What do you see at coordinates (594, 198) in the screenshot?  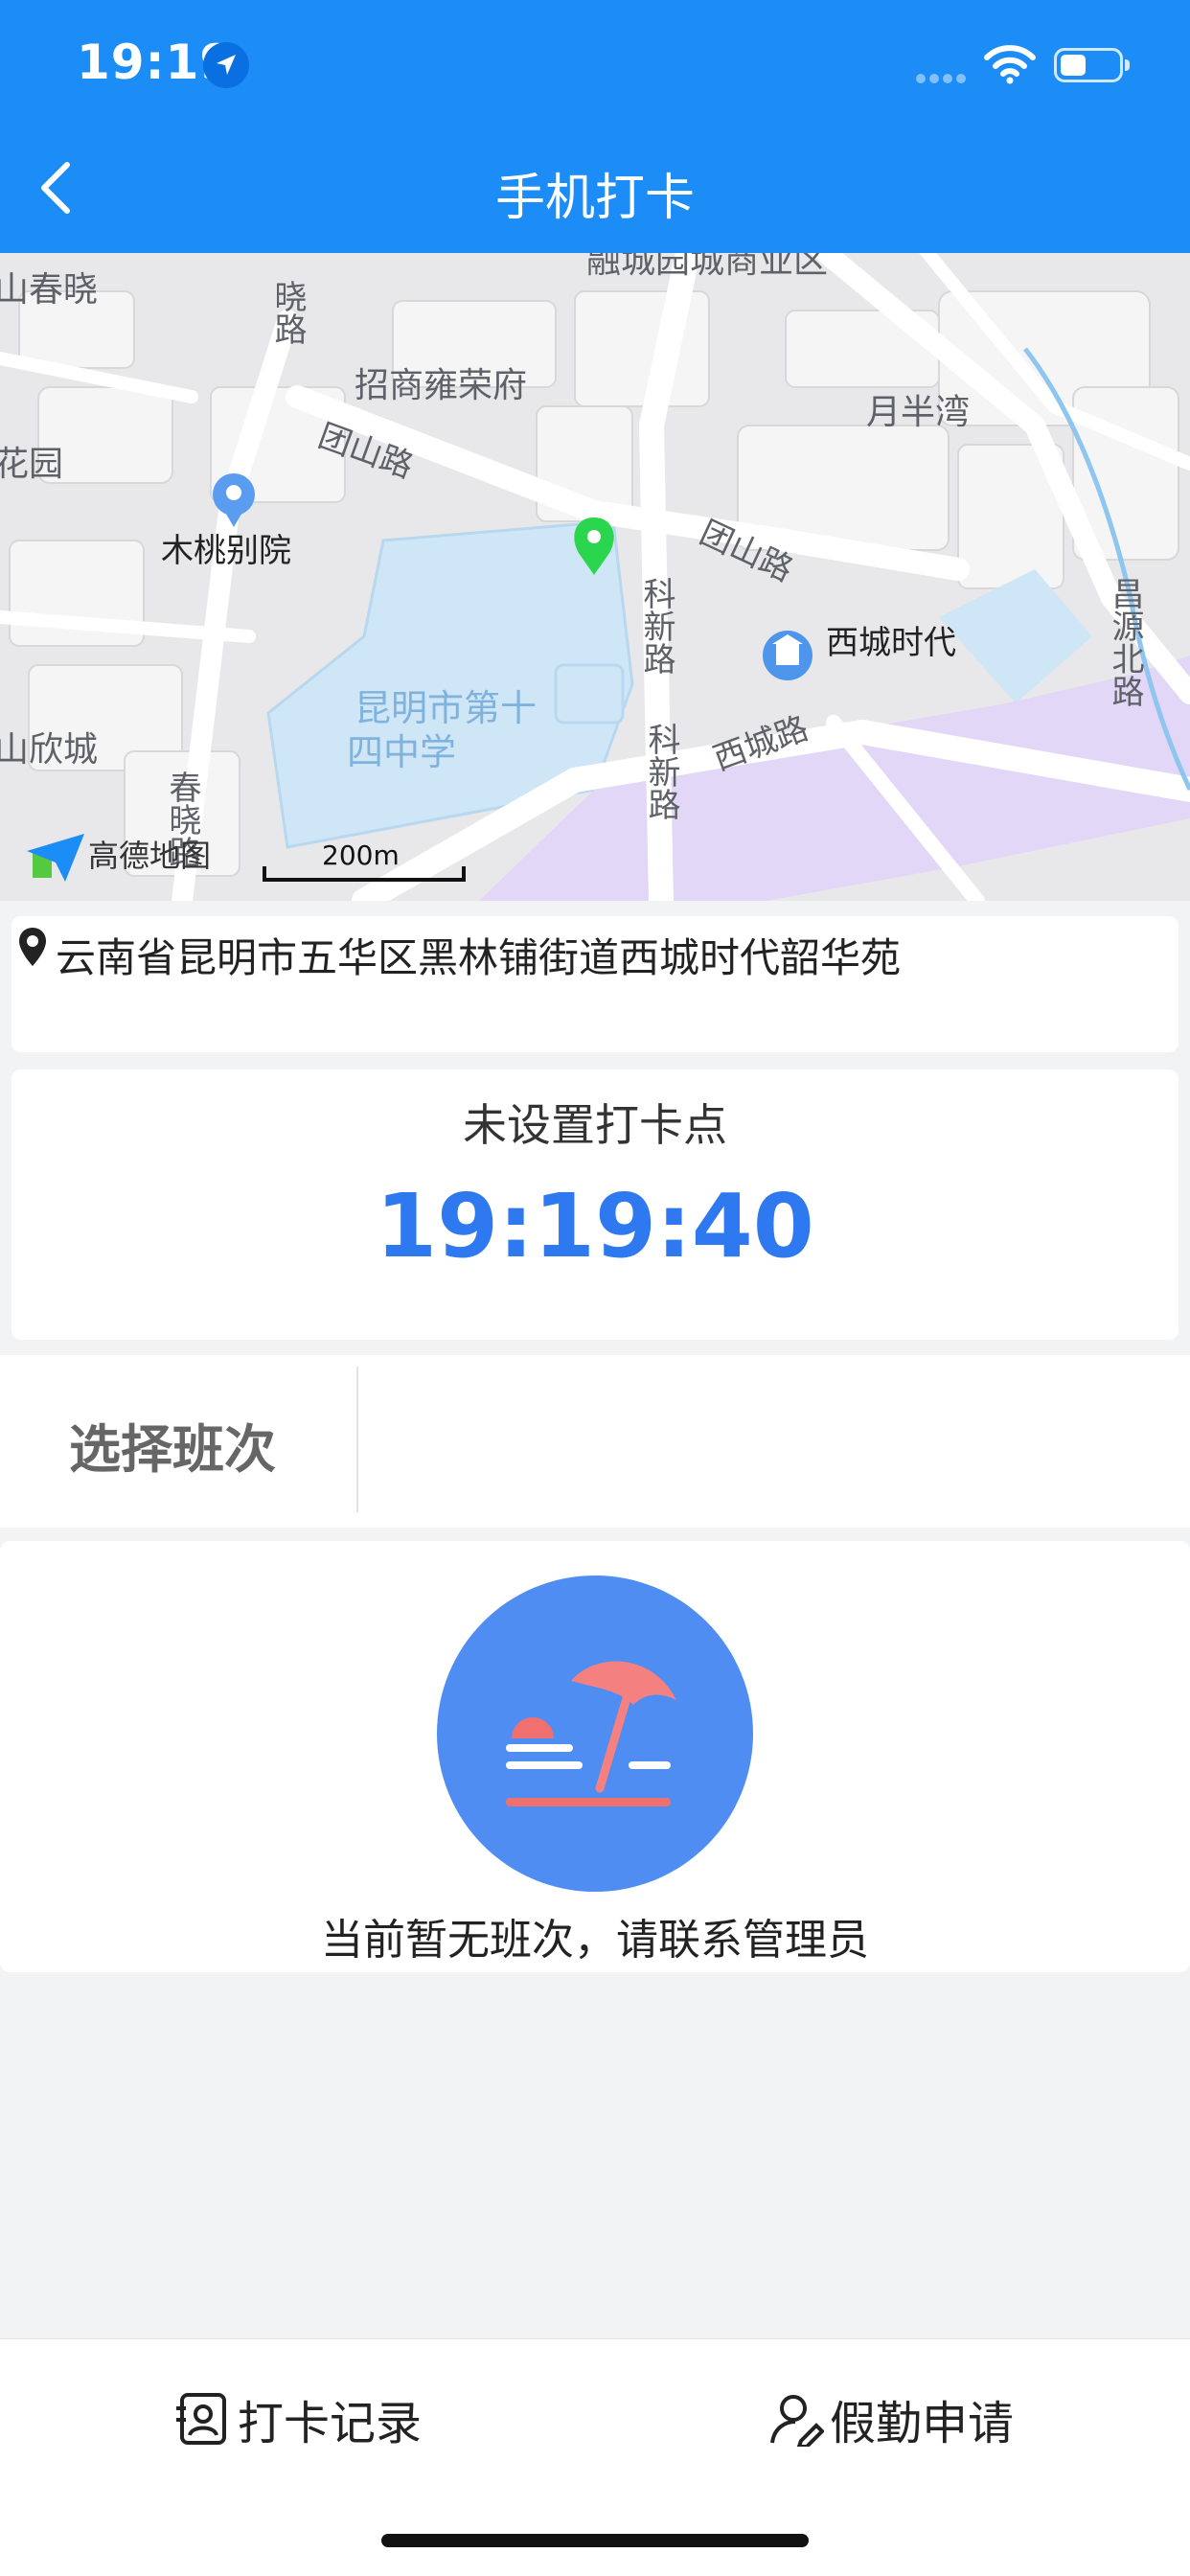 I see `page-title: 手机打卡` at bounding box center [594, 198].